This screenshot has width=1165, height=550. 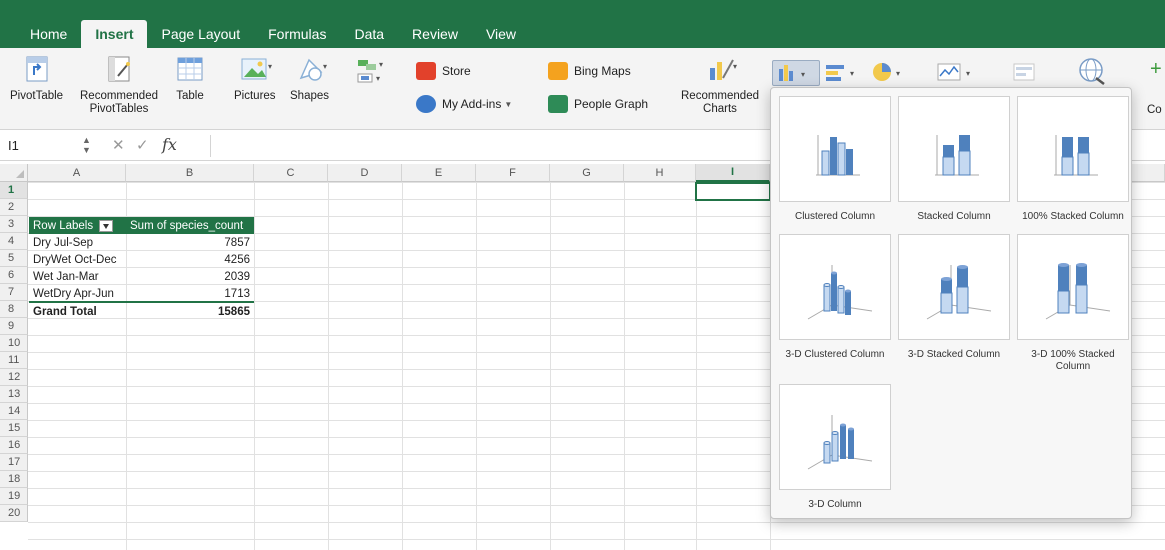 What do you see at coordinates (953, 72) in the screenshot?
I see `line-chart-icon: ▾` at bounding box center [953, 72].